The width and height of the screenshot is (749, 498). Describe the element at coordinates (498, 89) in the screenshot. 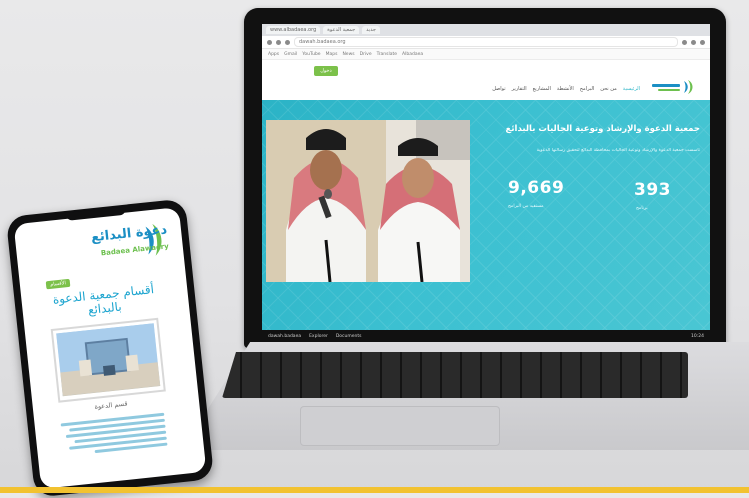

I see `nav-item-contact: تواصل` at that location.